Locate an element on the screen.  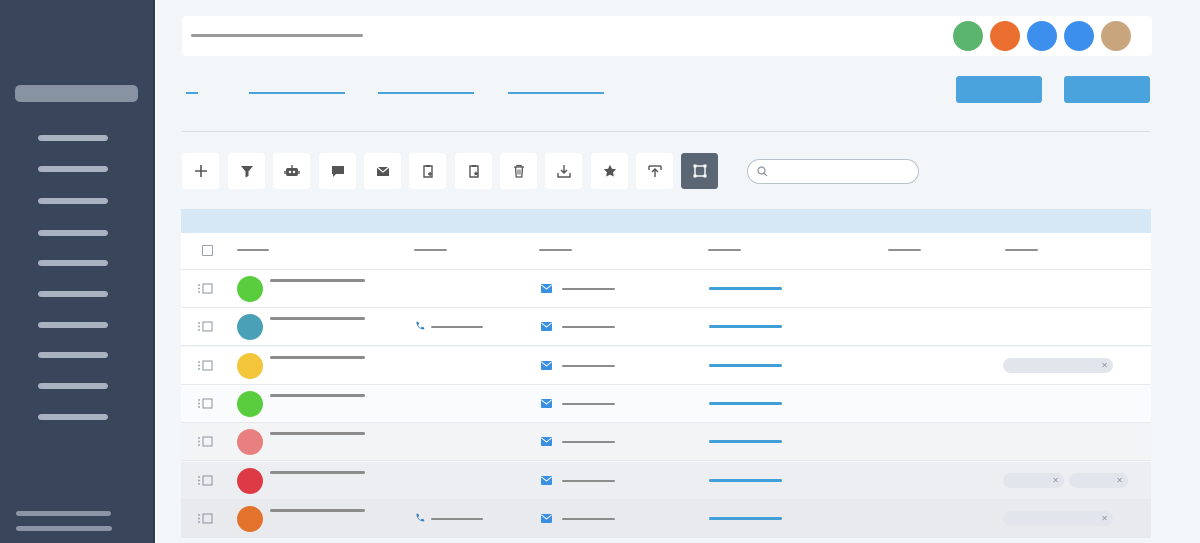
sidebar-logo is located at coordinates (76, 93).